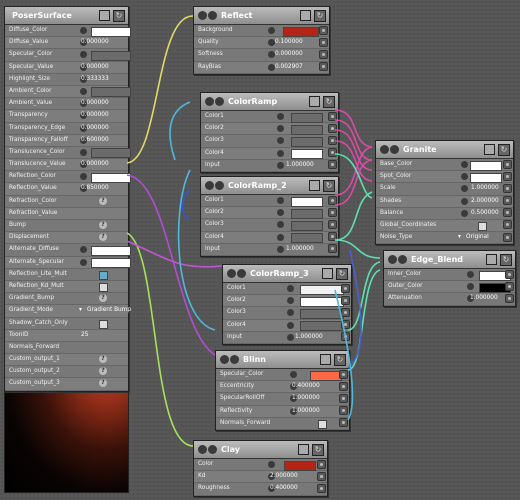 Image resolution: width=520 pixels, height=500 pixels. I want to click on dropdown-arrow-icon: ▾, so click(80, 310).